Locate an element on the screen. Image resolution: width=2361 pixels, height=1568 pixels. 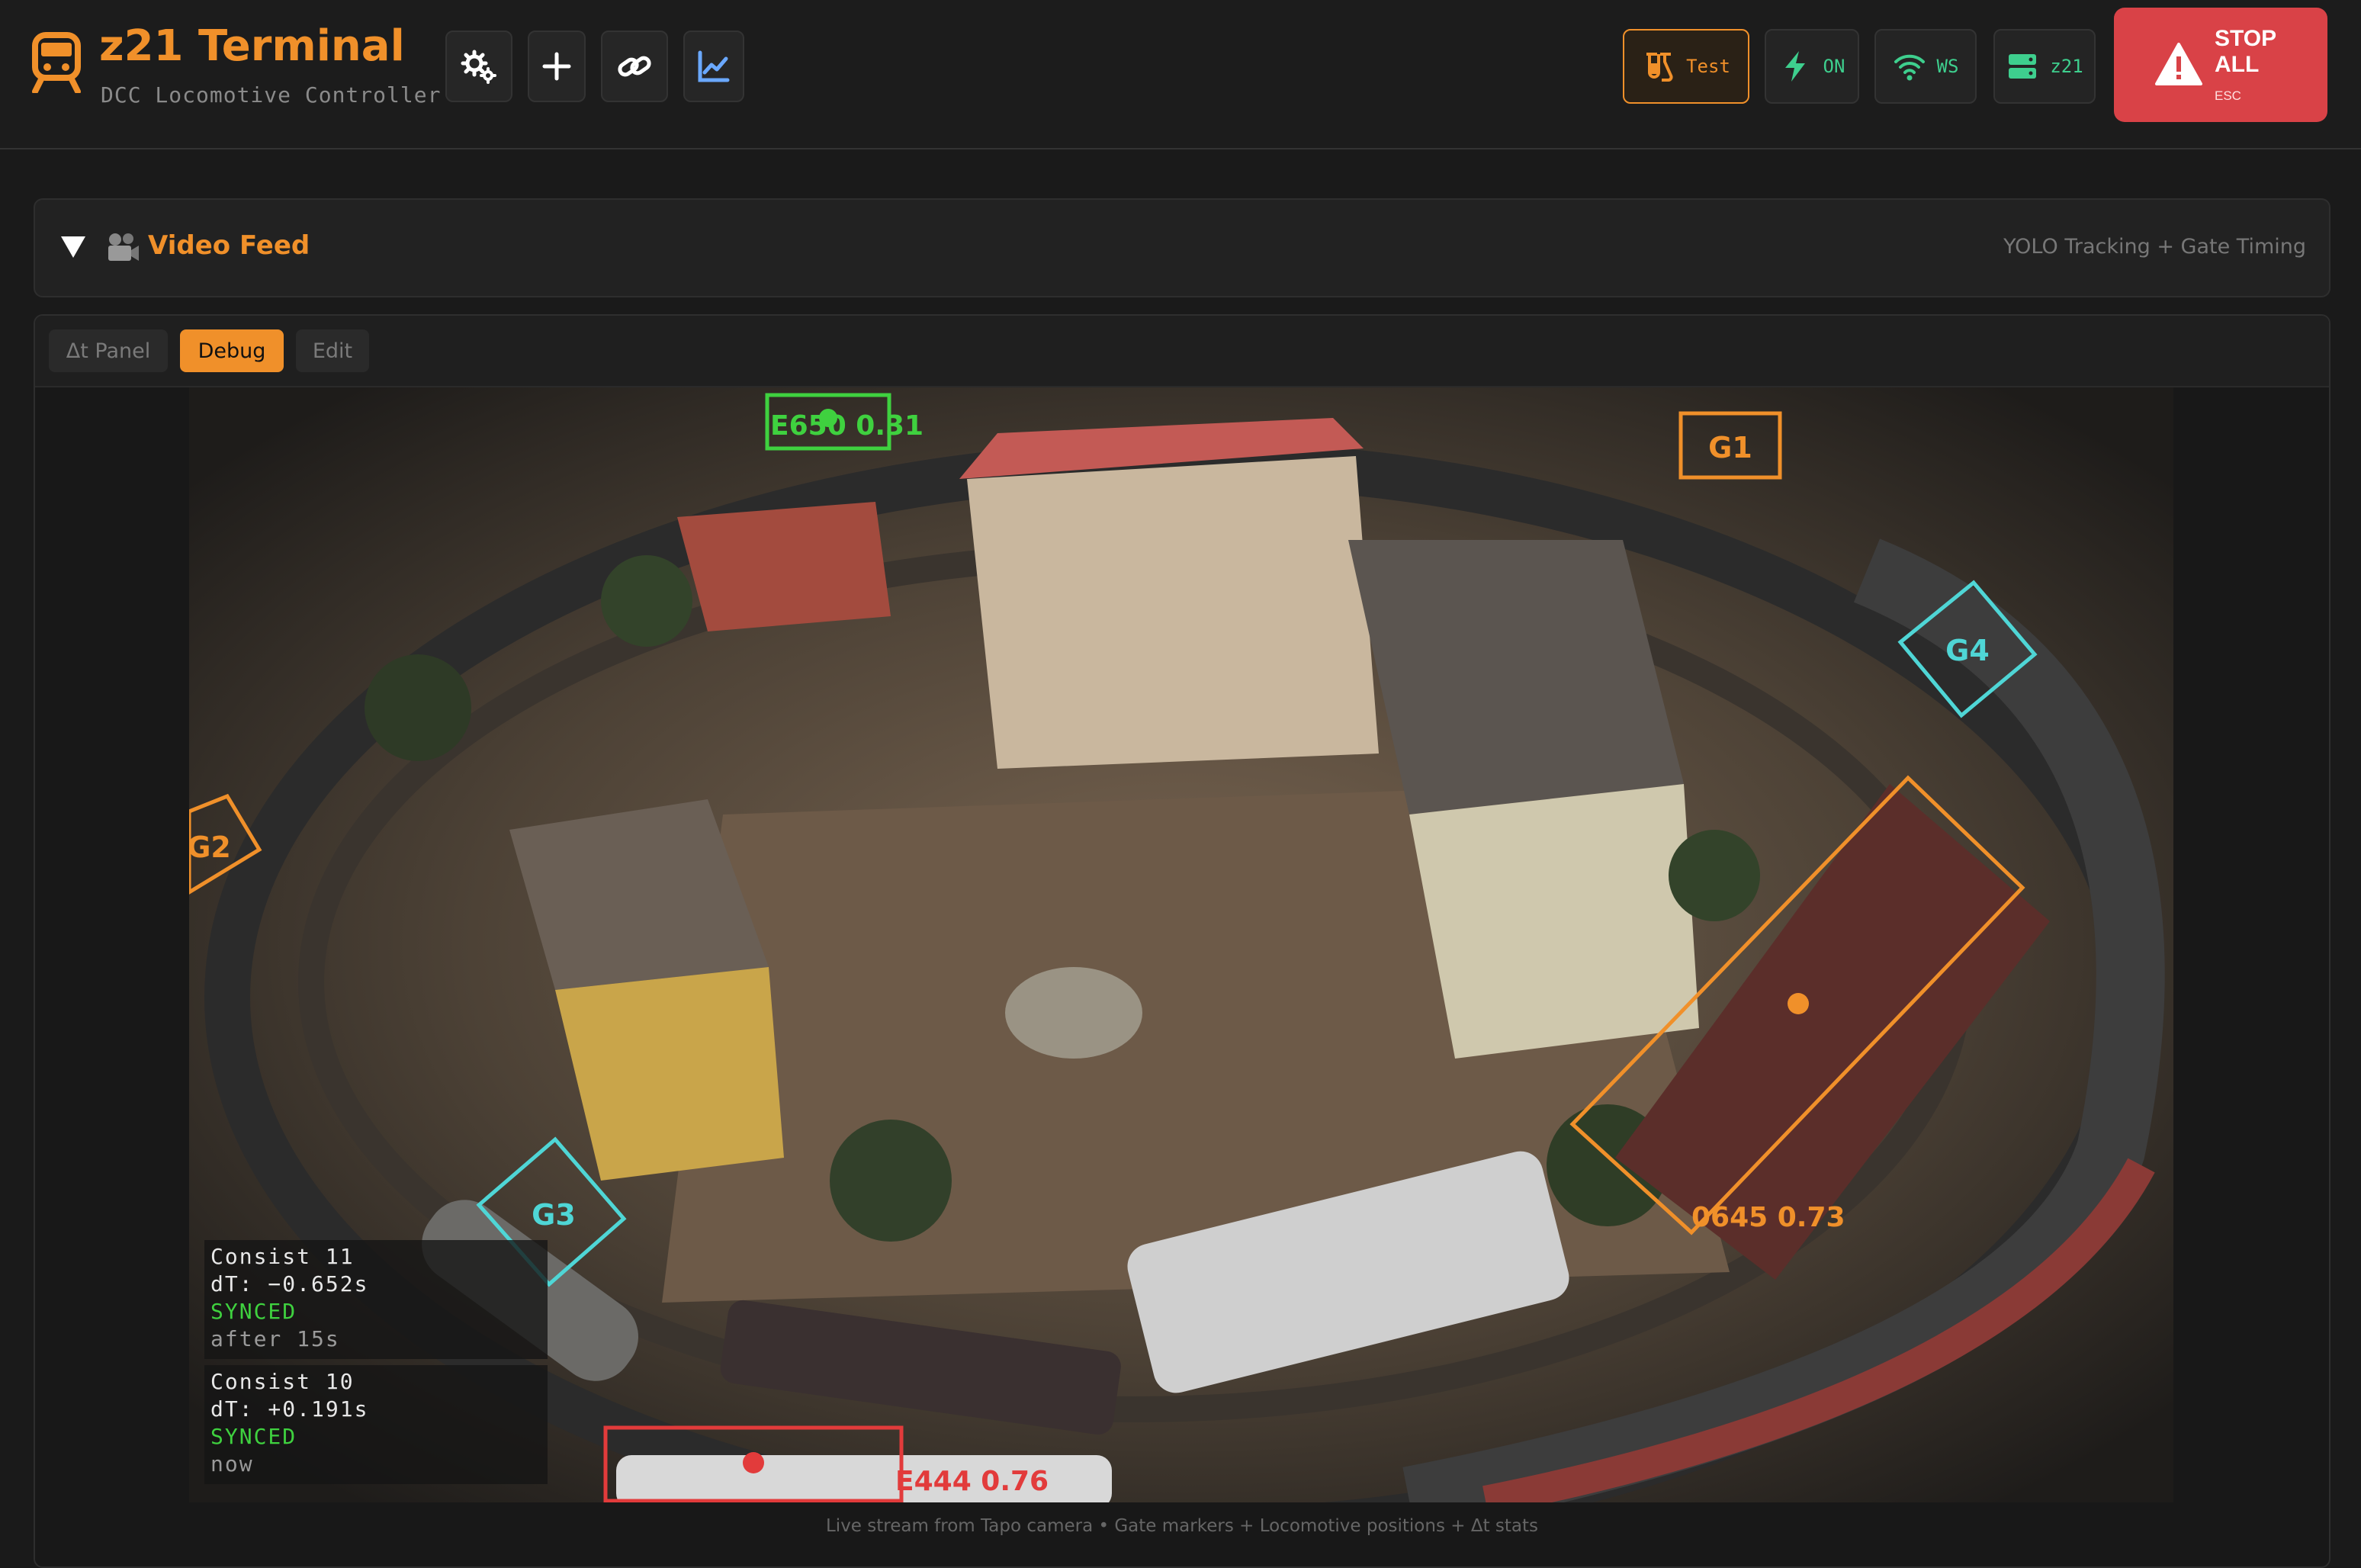
detection-e444-label: E444 0.76 is located at coordinates (972, 1481).